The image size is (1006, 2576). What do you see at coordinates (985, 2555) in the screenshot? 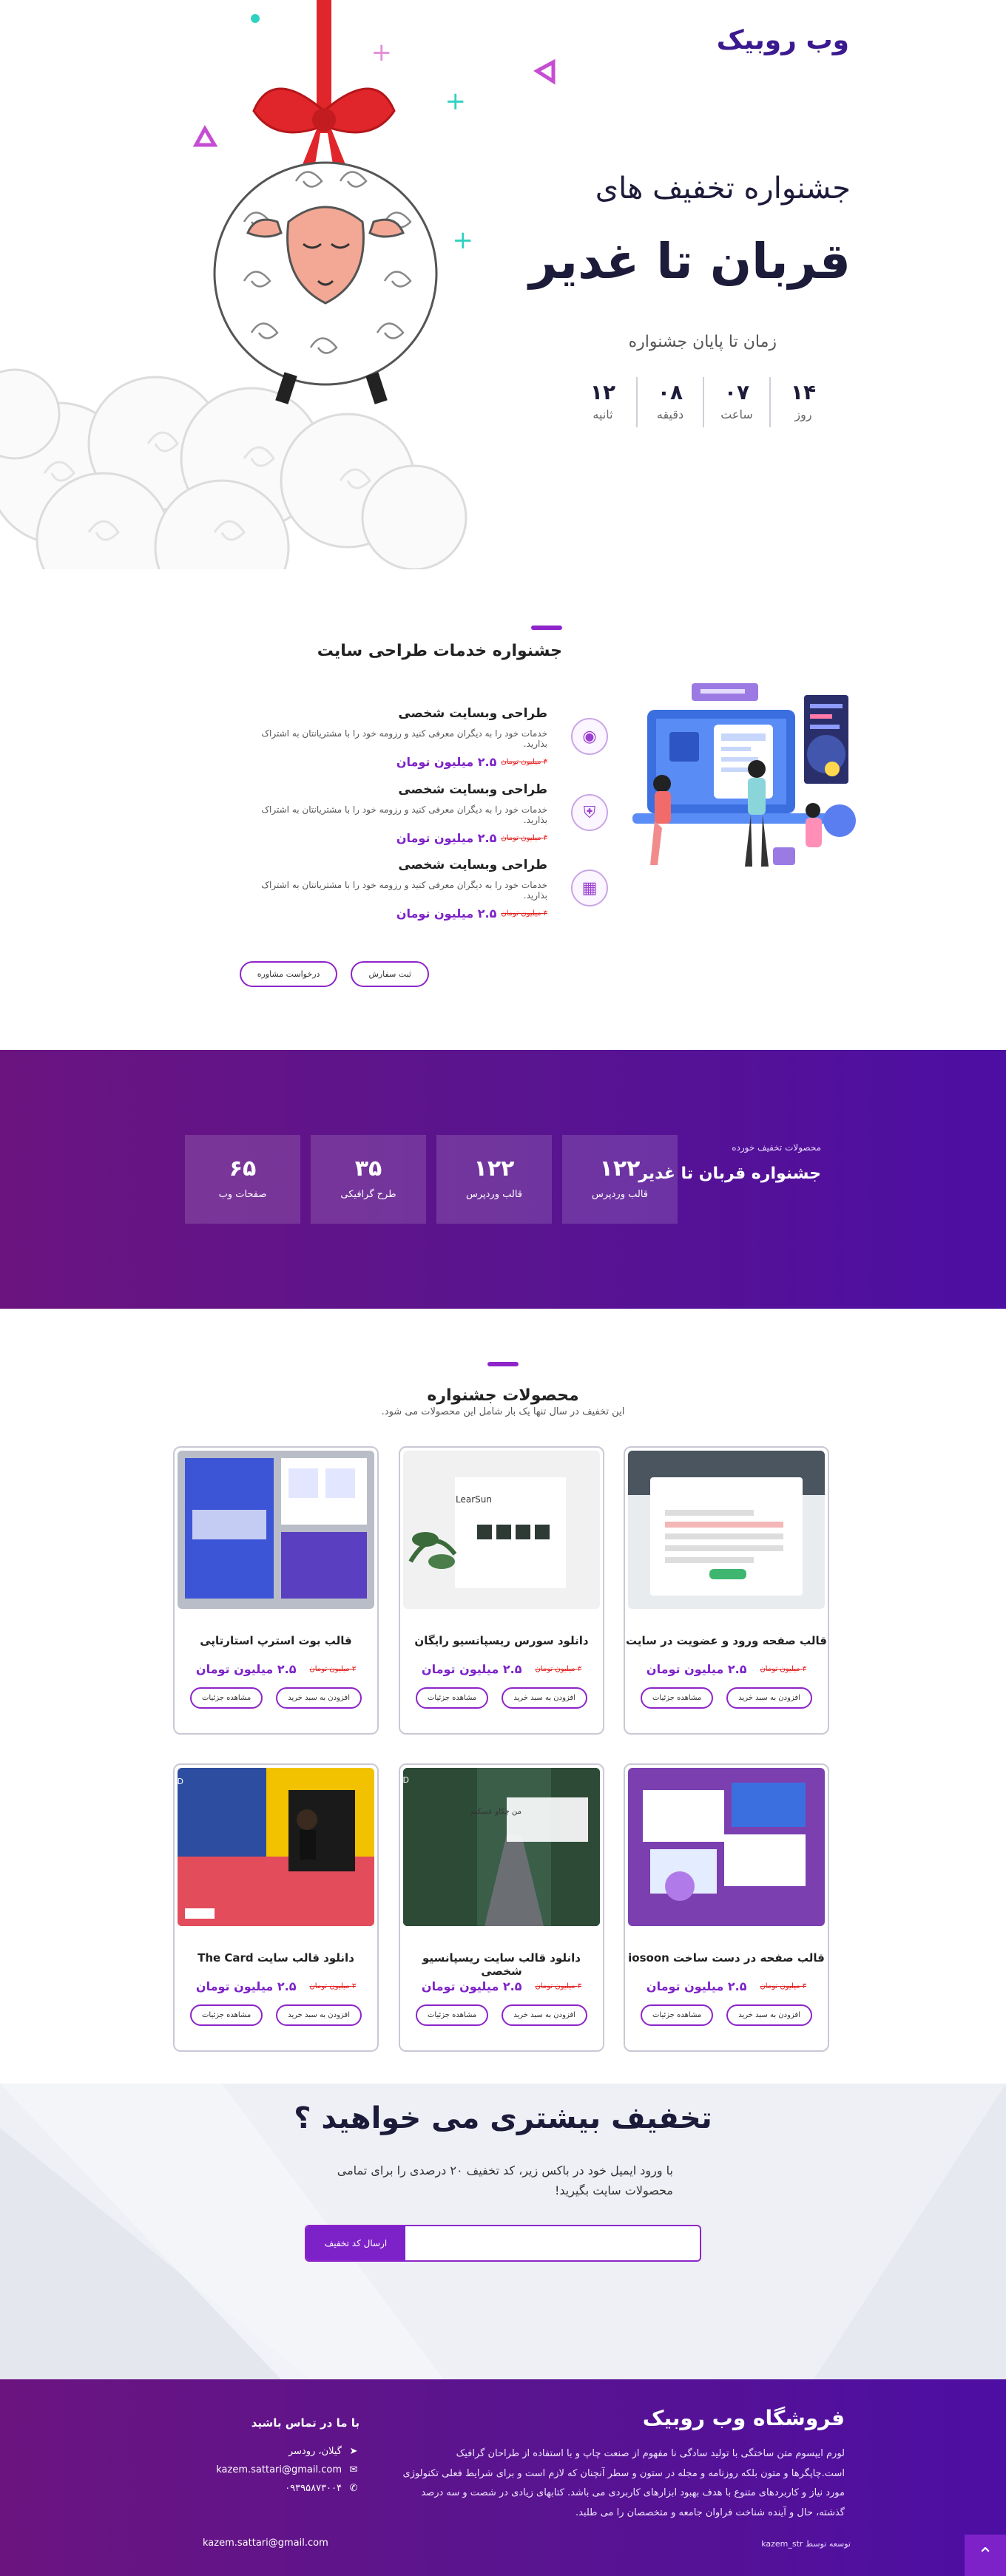
I see `scroll-to-top-button: ⌃` at bounding box center [985, 2555].